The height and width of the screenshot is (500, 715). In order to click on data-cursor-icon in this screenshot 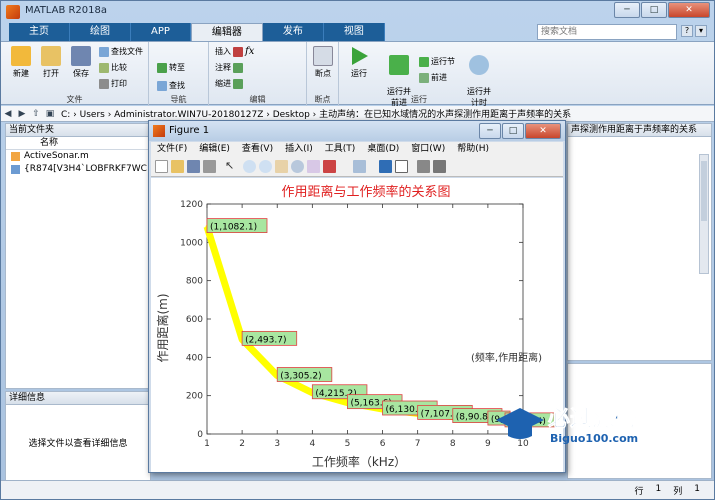, I will do `click(313, 166)`.